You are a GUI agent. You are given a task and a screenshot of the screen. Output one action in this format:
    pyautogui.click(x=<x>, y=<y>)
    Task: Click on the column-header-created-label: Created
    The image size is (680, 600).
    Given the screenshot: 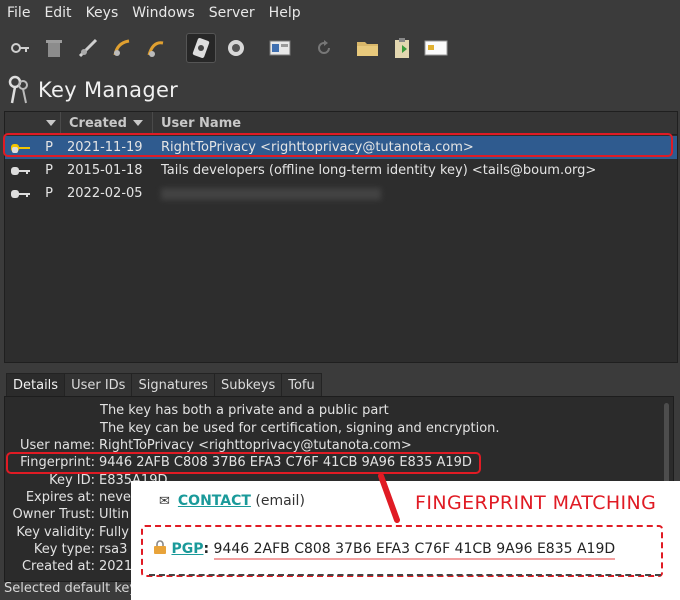 What is the action you would take?
    pyautogui.click(x=98, y=123)
    